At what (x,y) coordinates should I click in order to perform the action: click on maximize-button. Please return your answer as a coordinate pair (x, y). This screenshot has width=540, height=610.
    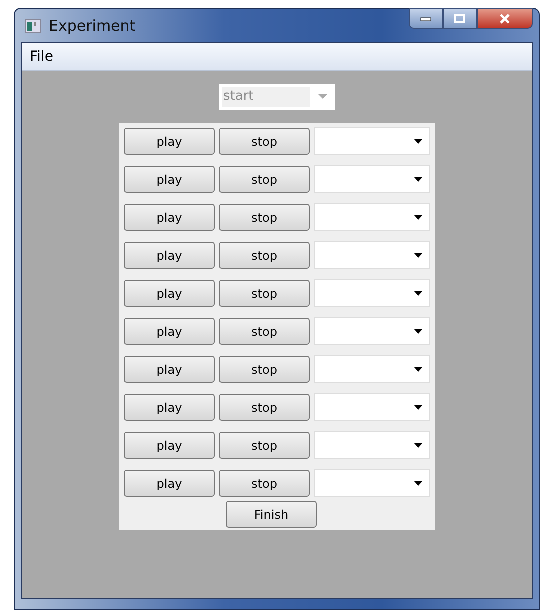
    Looking at the image, I should click on (460, 18).